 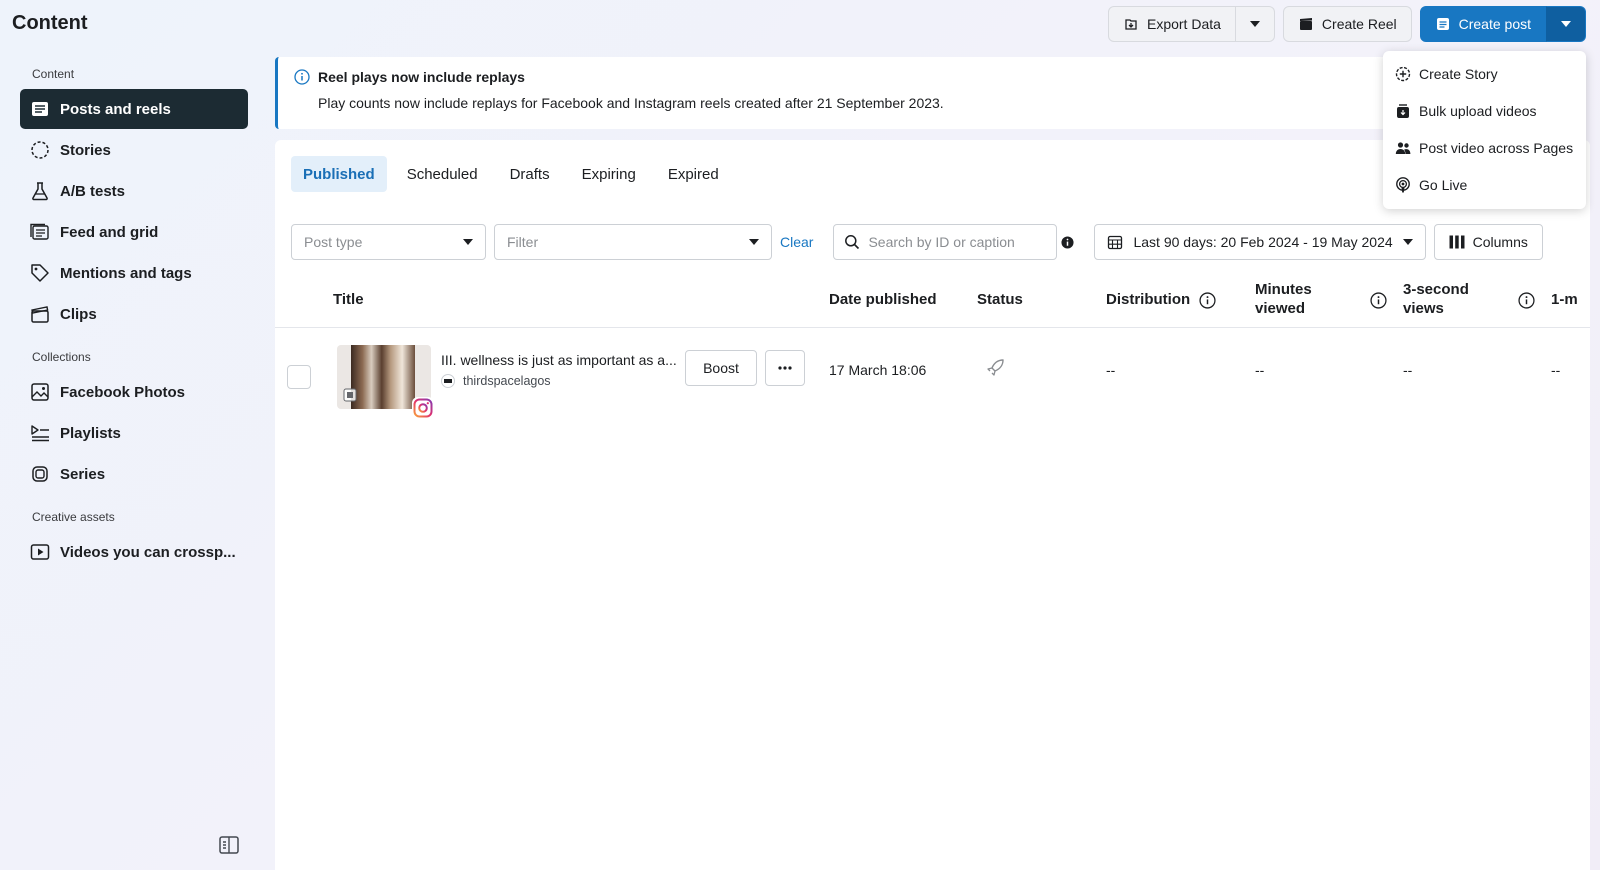 I want to click on create-post-options-button, so click(x=1566, y=24).